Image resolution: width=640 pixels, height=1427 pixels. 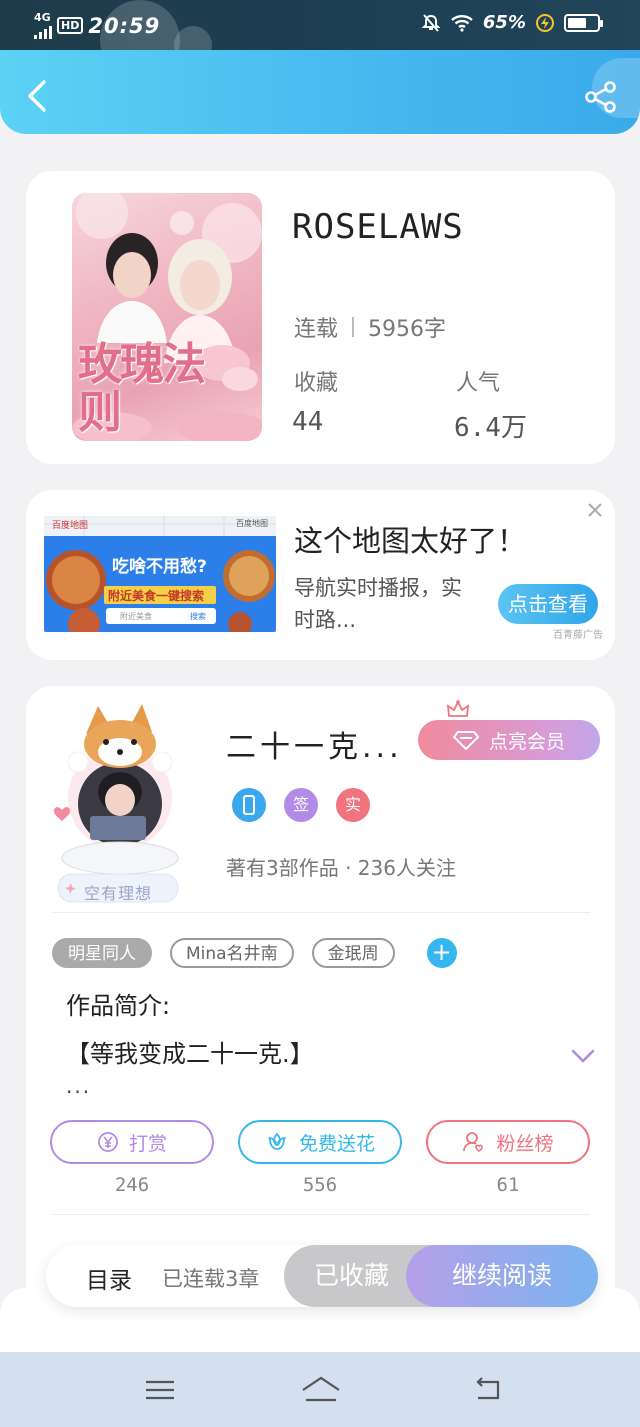 I want to click on tip-label: 打赏, so click(x=147, y=1143).